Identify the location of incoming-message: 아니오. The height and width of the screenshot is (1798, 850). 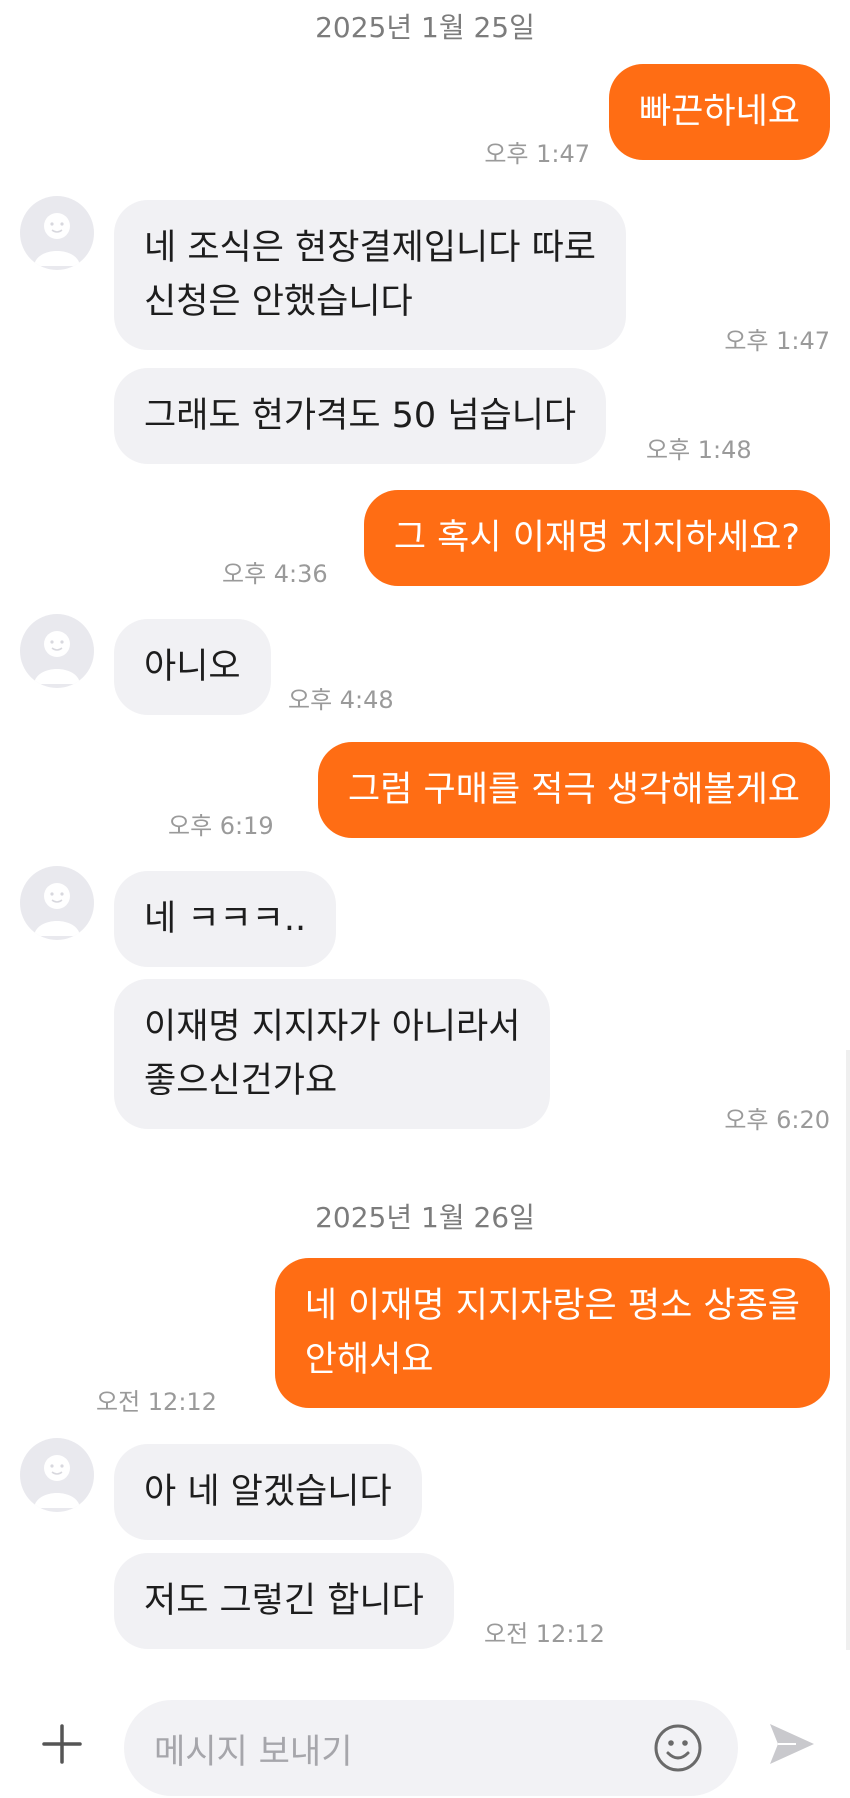
(192, 667).